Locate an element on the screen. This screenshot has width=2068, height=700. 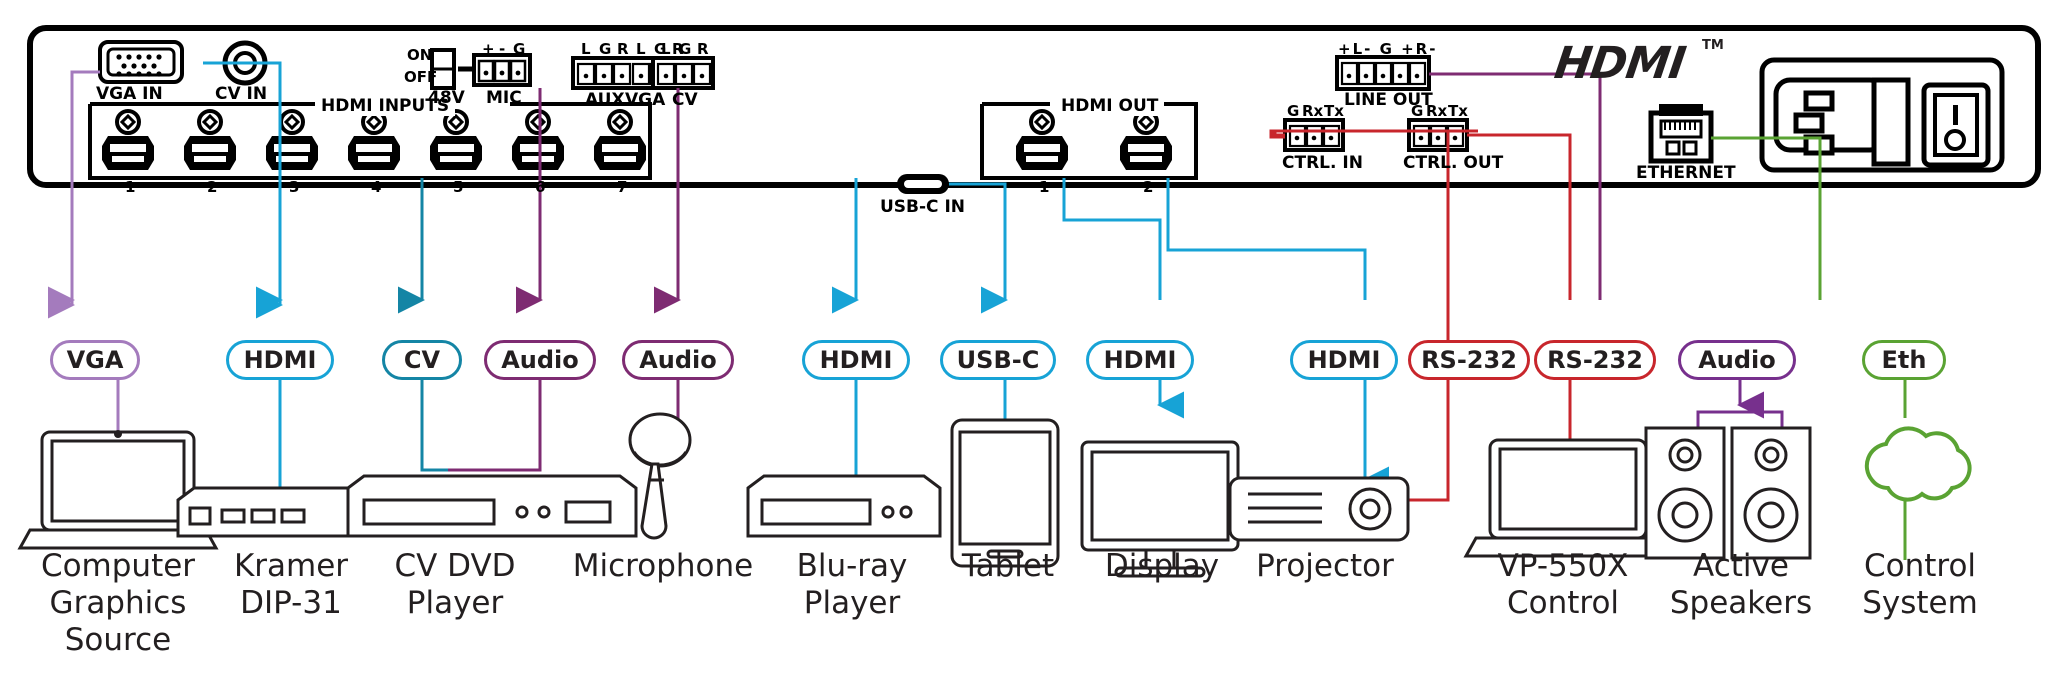
pill-audio-1: Audio is located at coordinates (540, 360).